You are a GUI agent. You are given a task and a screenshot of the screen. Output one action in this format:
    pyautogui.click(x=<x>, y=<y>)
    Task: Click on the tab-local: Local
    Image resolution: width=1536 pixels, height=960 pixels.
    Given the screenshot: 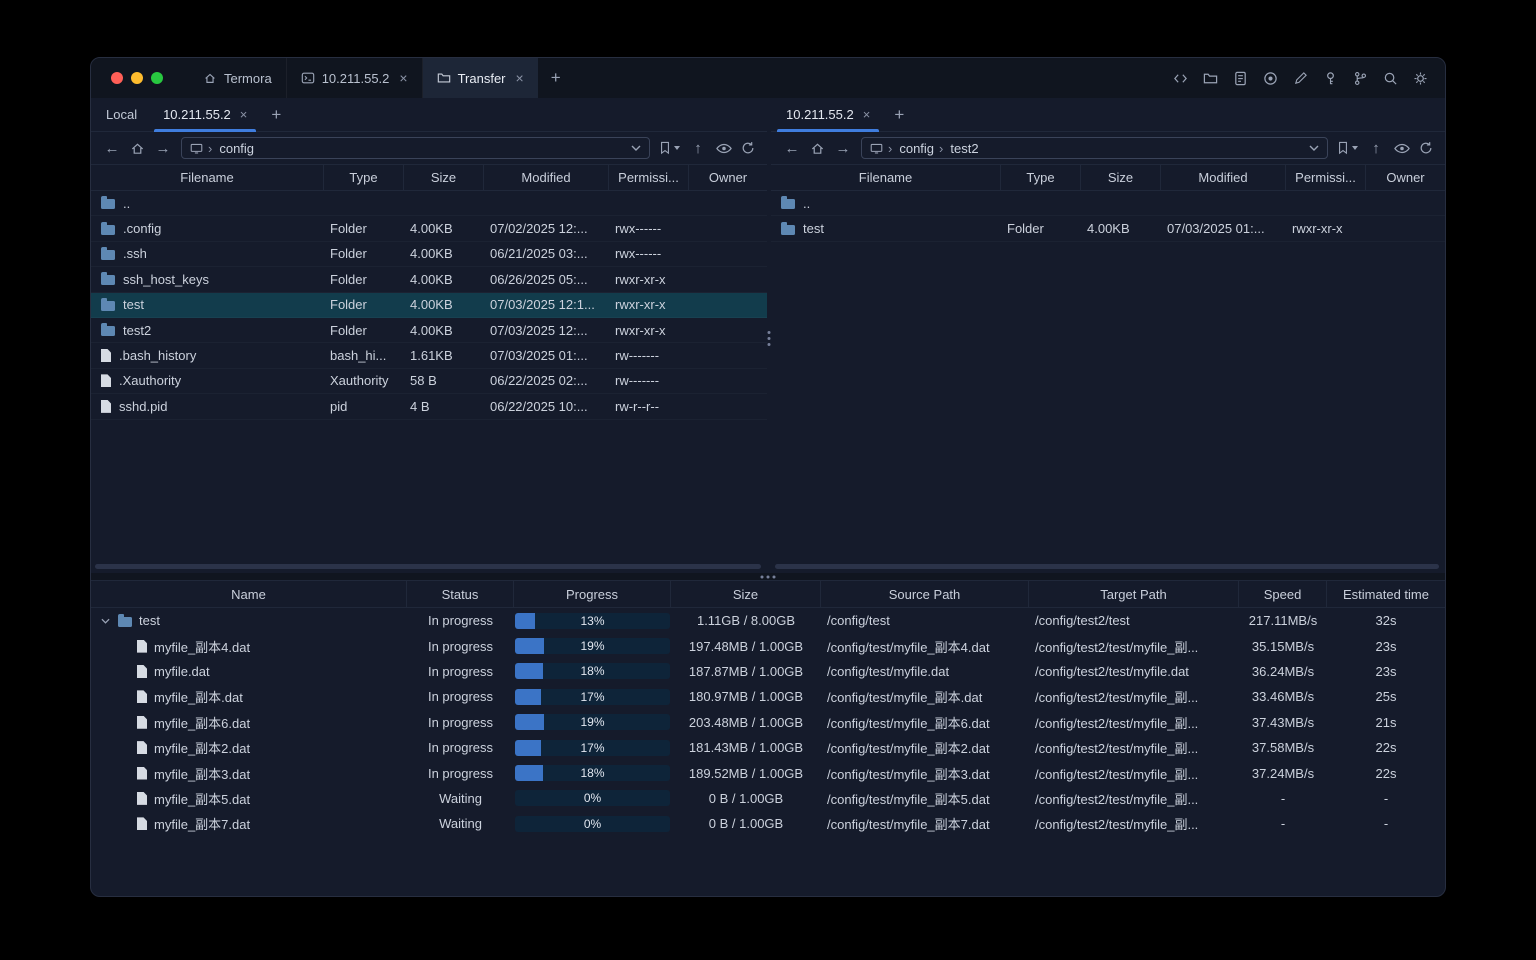 What is the action you would take?
    pyautogui.click(x=121, y=114)
    